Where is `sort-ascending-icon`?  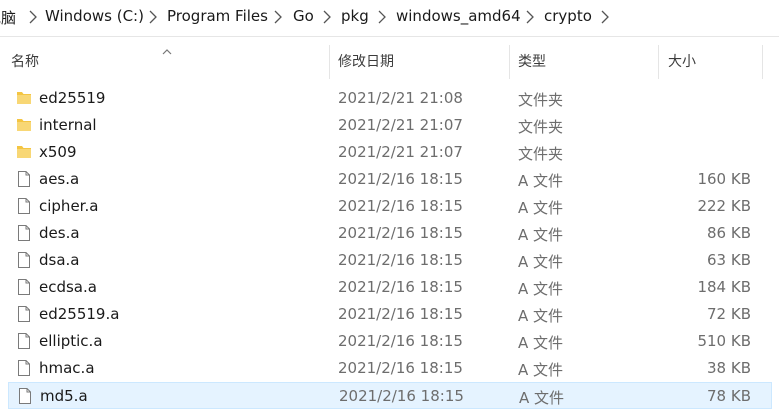 sort-ascending-icon is located at coordinates (167, 50).